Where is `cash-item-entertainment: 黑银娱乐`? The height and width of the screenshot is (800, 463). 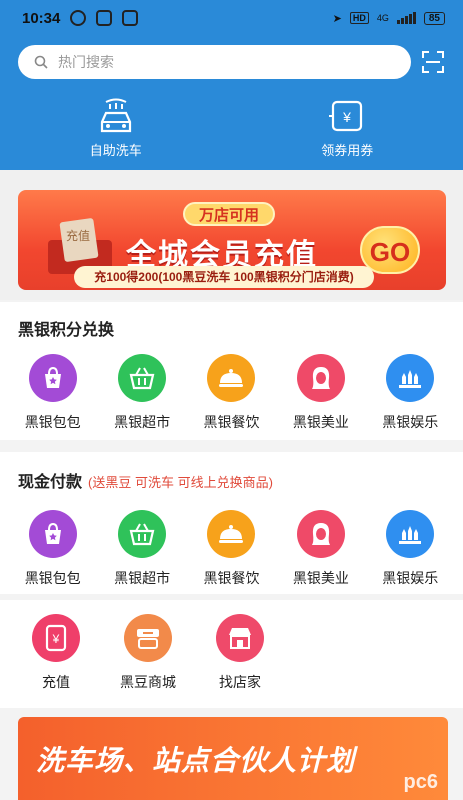 cash-item-entertainment: 黑银娱乐 is located at coordinates (410, 549).